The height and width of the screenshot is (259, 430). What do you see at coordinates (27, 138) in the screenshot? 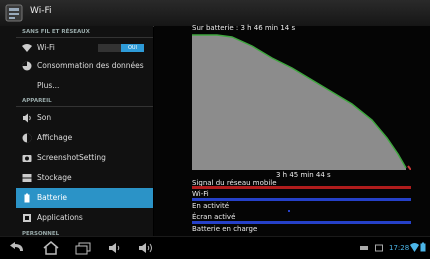
I see `brightness-icon` at bounding box center [27, 138].